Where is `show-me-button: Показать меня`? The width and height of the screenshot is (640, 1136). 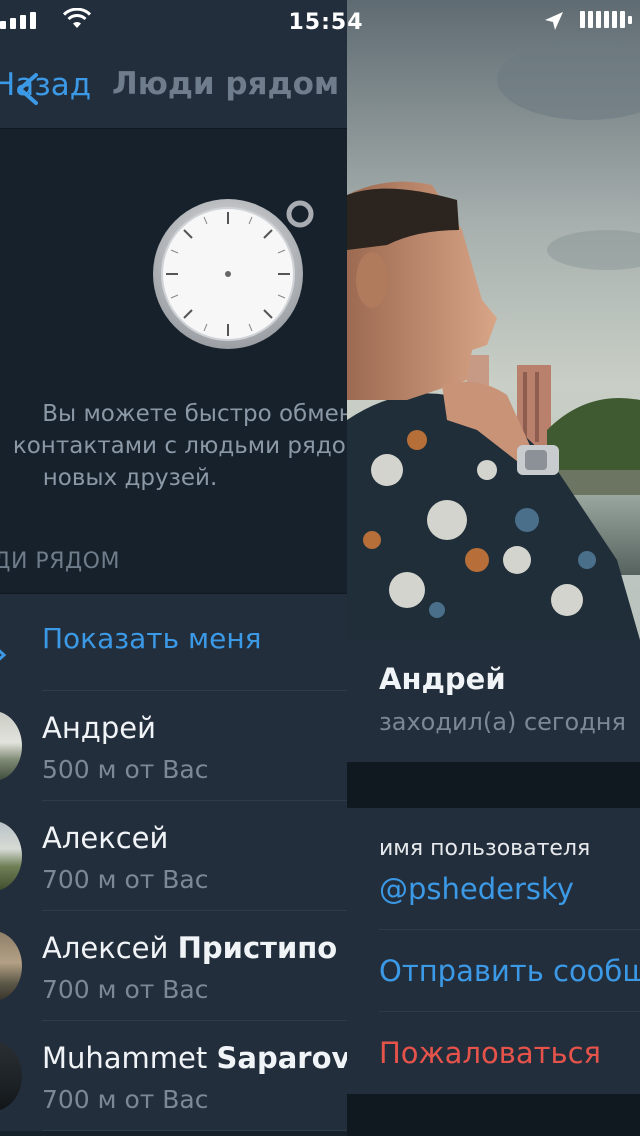
show-me-button: Показать меня is located at coordinates (194, 642).